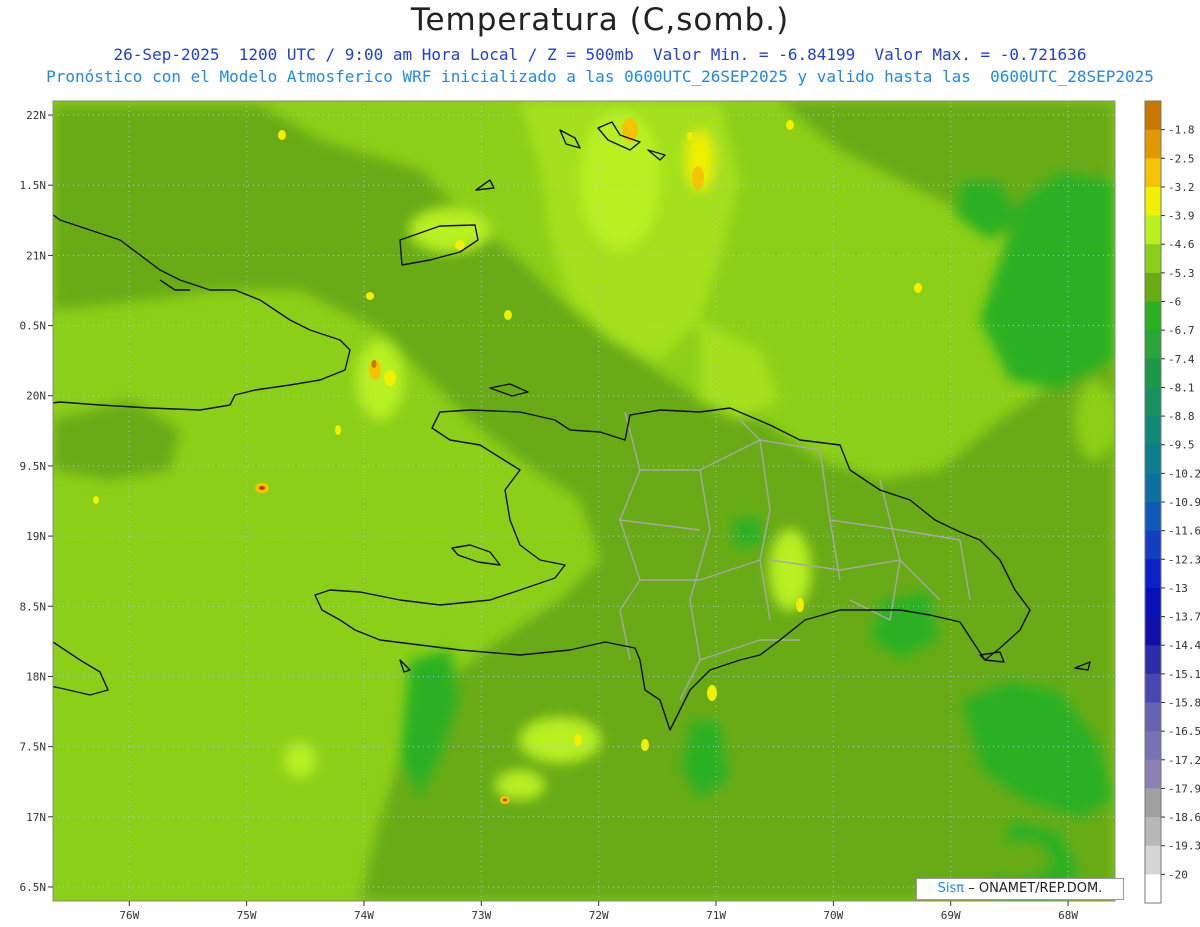 The image size is (1200, 927). What do you see at coordinates (36, 817) in the screenshot?
I see `lat-tick-label: 17N` at bounding box center [36, 817].